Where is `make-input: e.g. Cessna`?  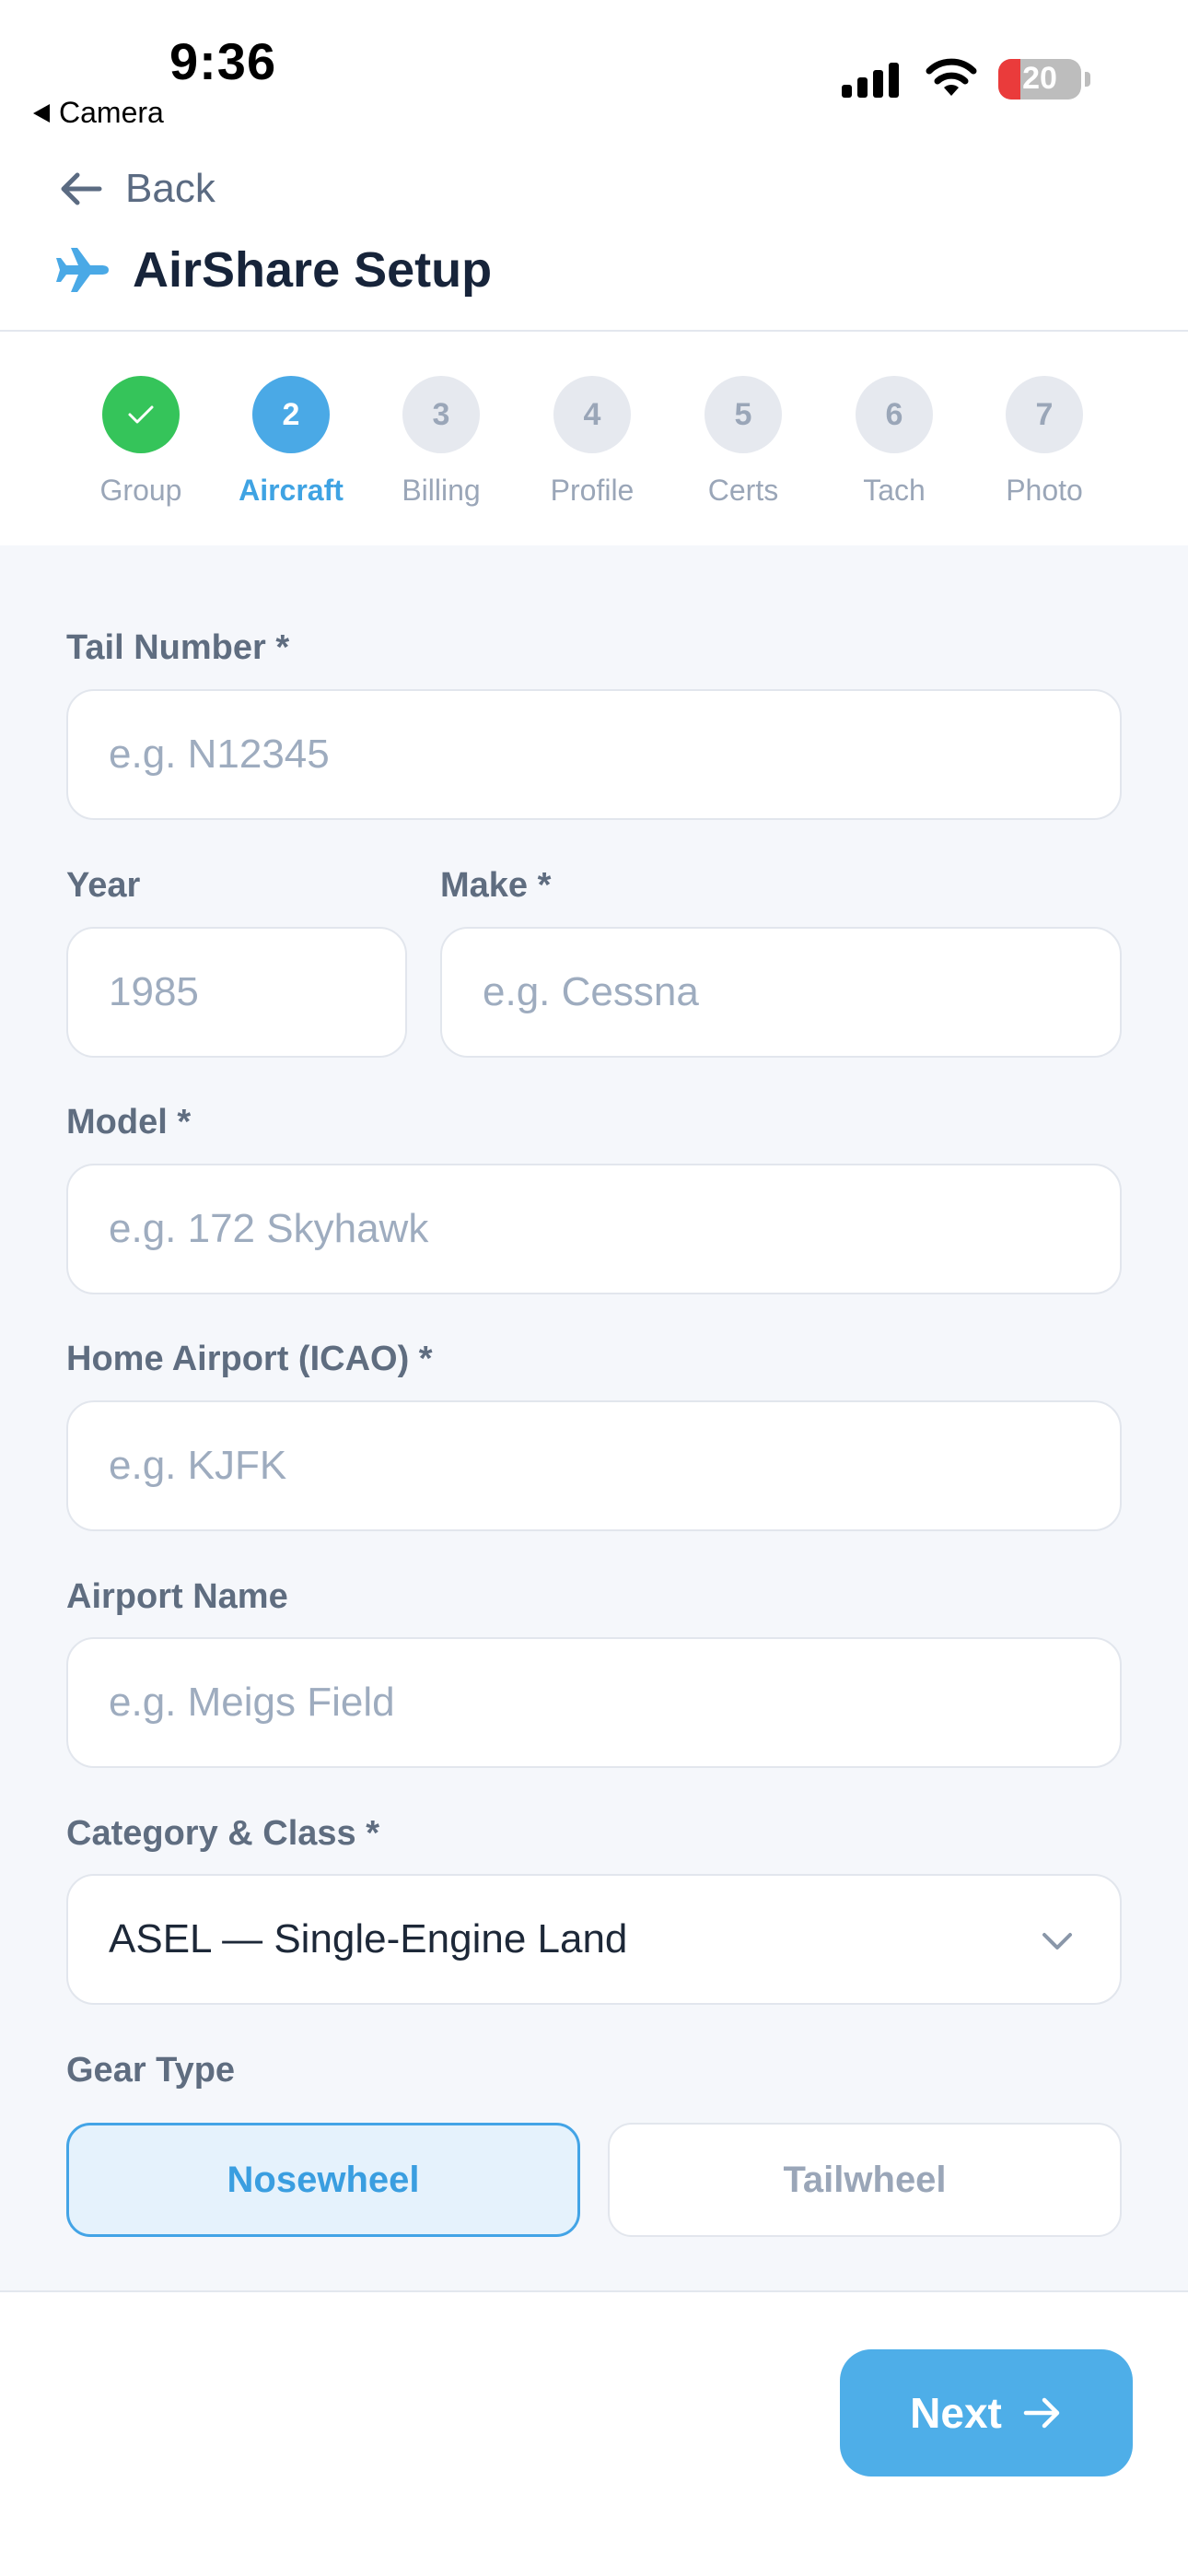
make-input: e.g. Cessna is located at coordinates (781, 993).